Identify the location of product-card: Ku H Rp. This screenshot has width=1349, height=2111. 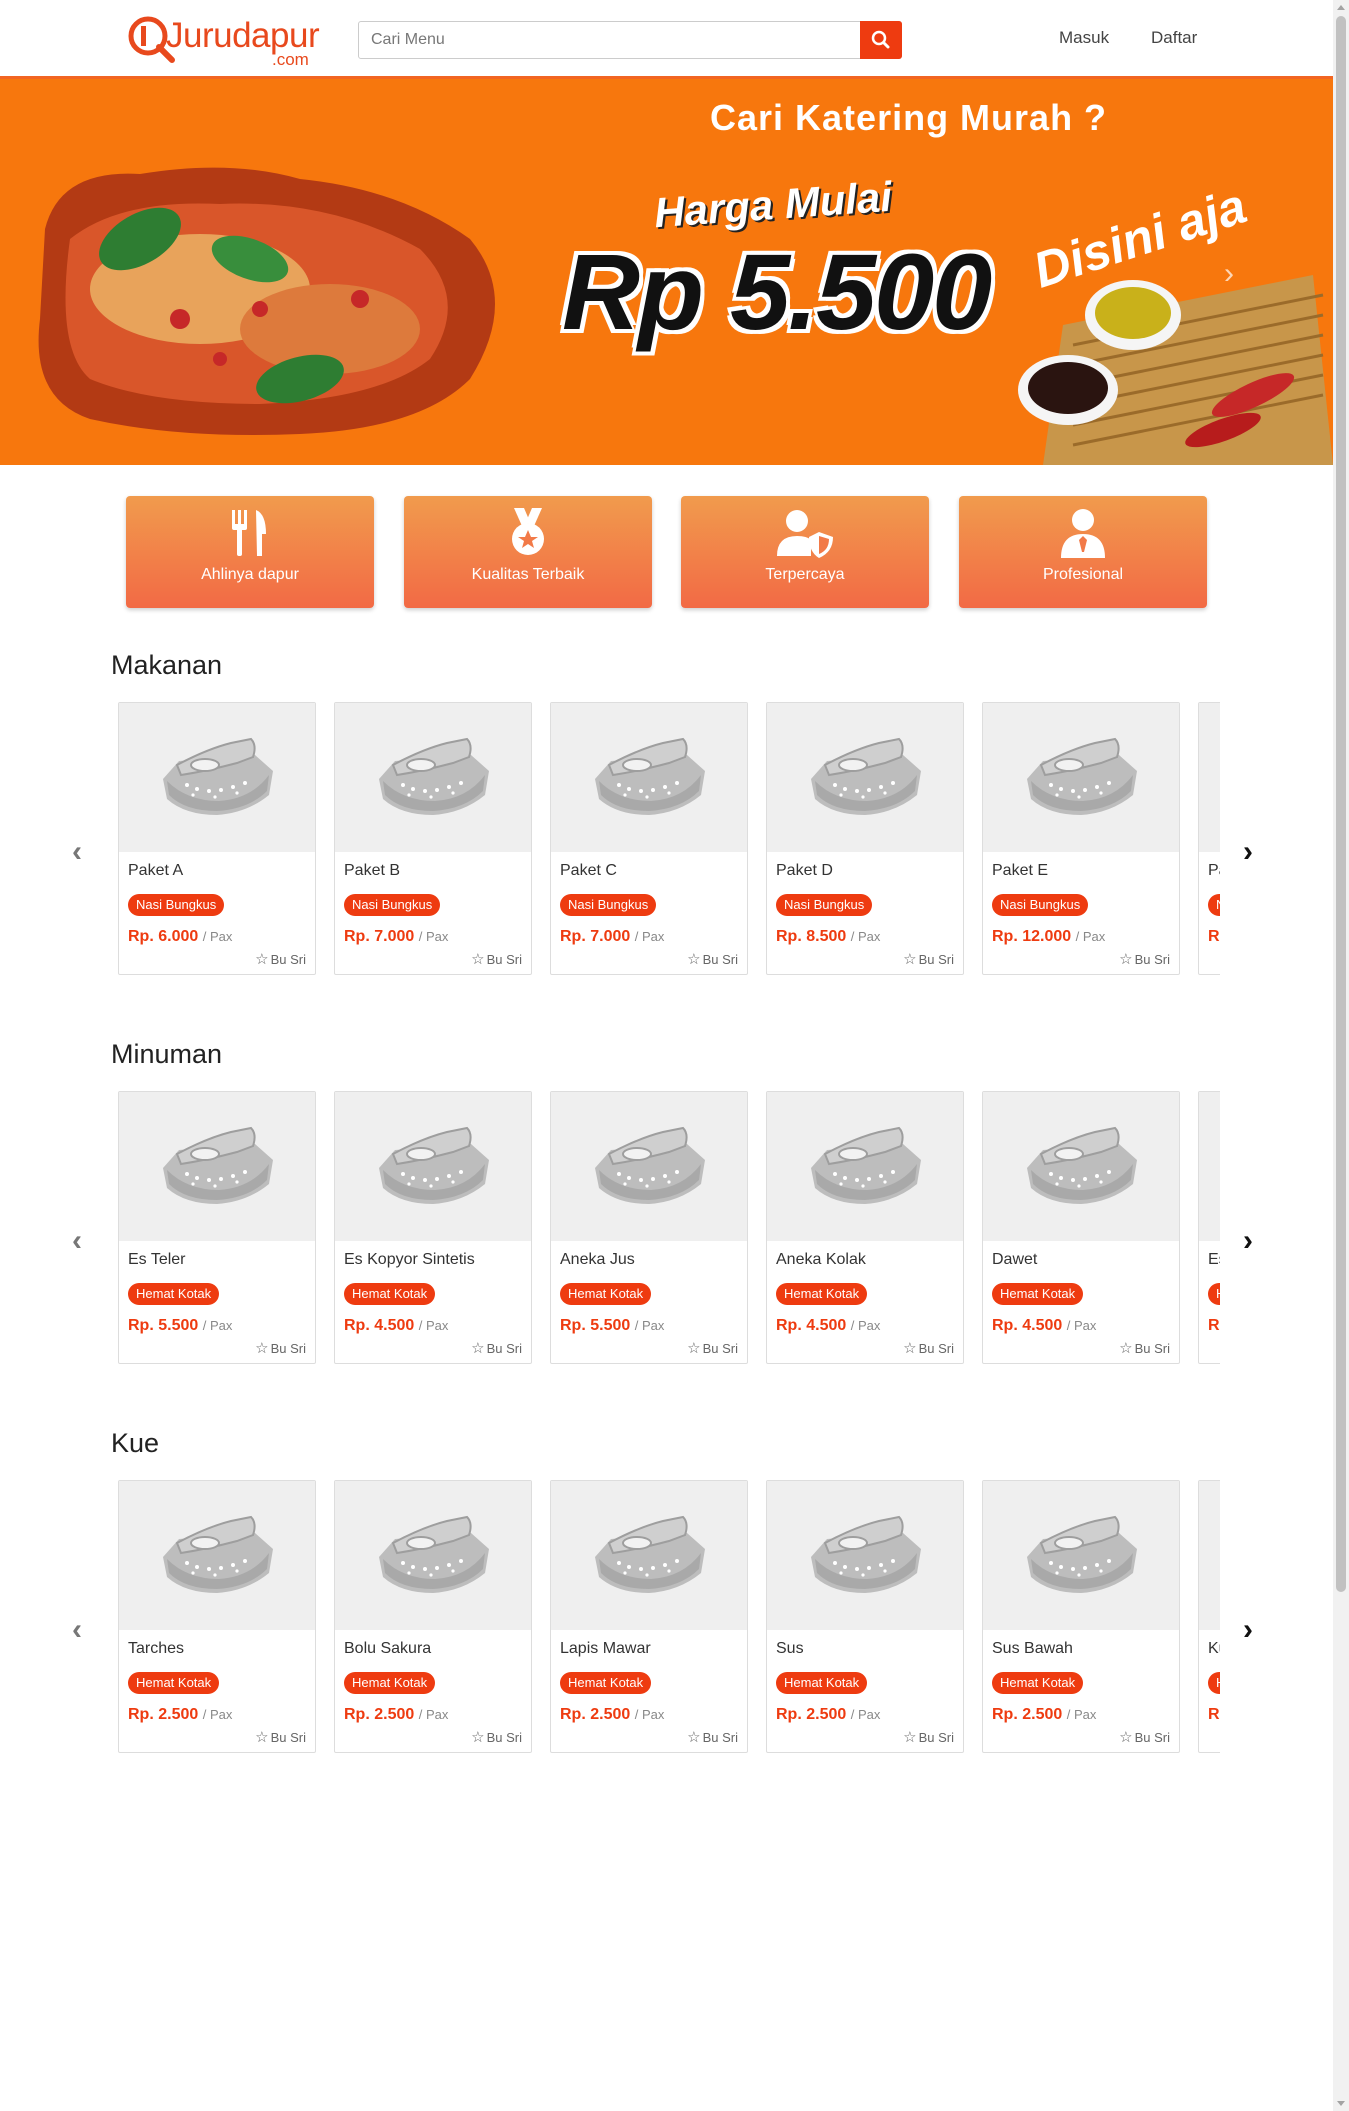
(1209, 1616).